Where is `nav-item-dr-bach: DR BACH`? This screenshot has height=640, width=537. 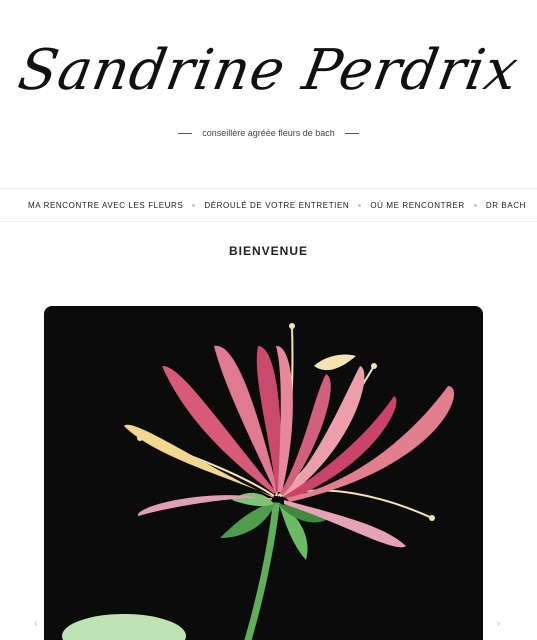 nav-item-dr-bach: DR BACH is located at coordinates (506, 205).